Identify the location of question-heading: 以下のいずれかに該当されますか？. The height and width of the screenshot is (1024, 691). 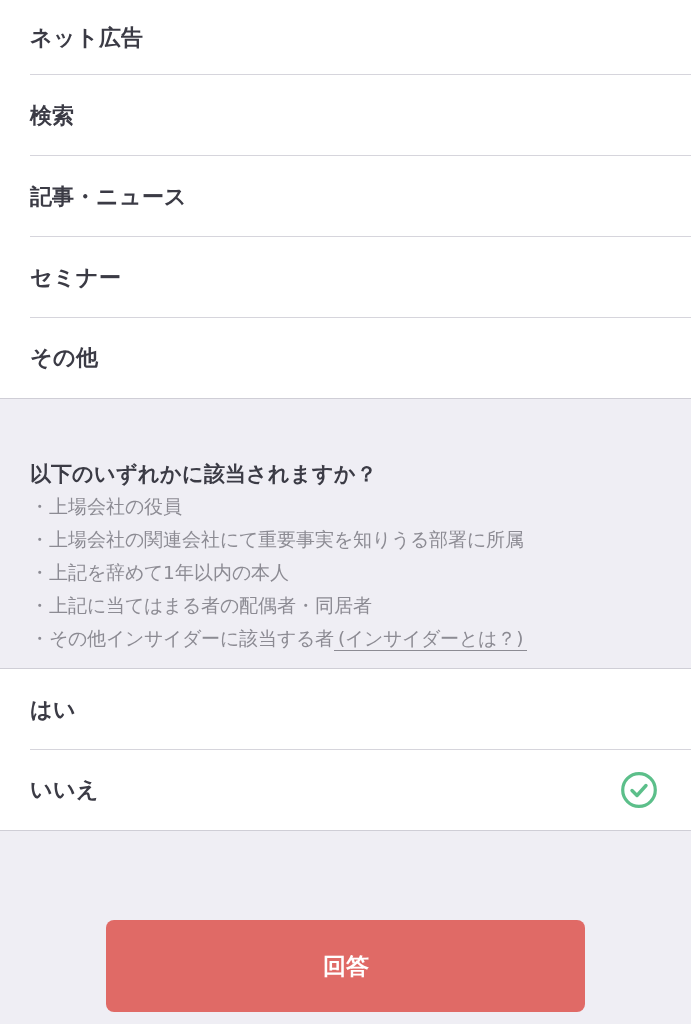
(204, 474).